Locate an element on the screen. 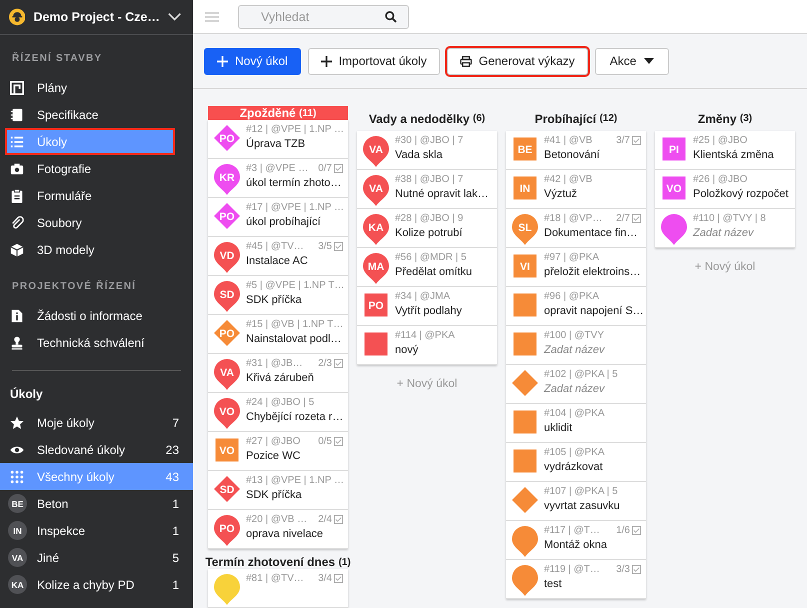 The height and width of the screenshot is (608, 807). checklist-count: 2/4 is located at coordinates (325, 519).